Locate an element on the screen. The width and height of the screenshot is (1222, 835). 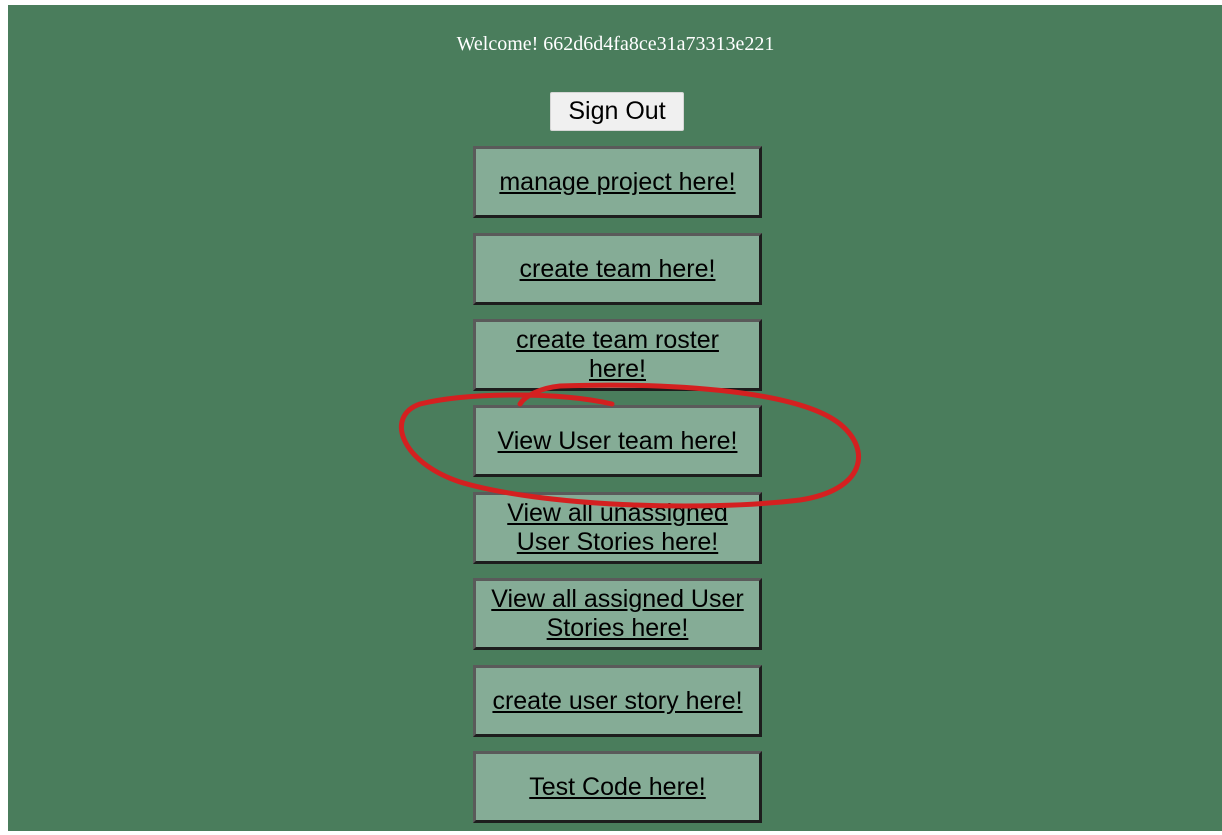
view-assigned-stories-box: View all assigned User Stories here! is located at coordinates (617, 614).